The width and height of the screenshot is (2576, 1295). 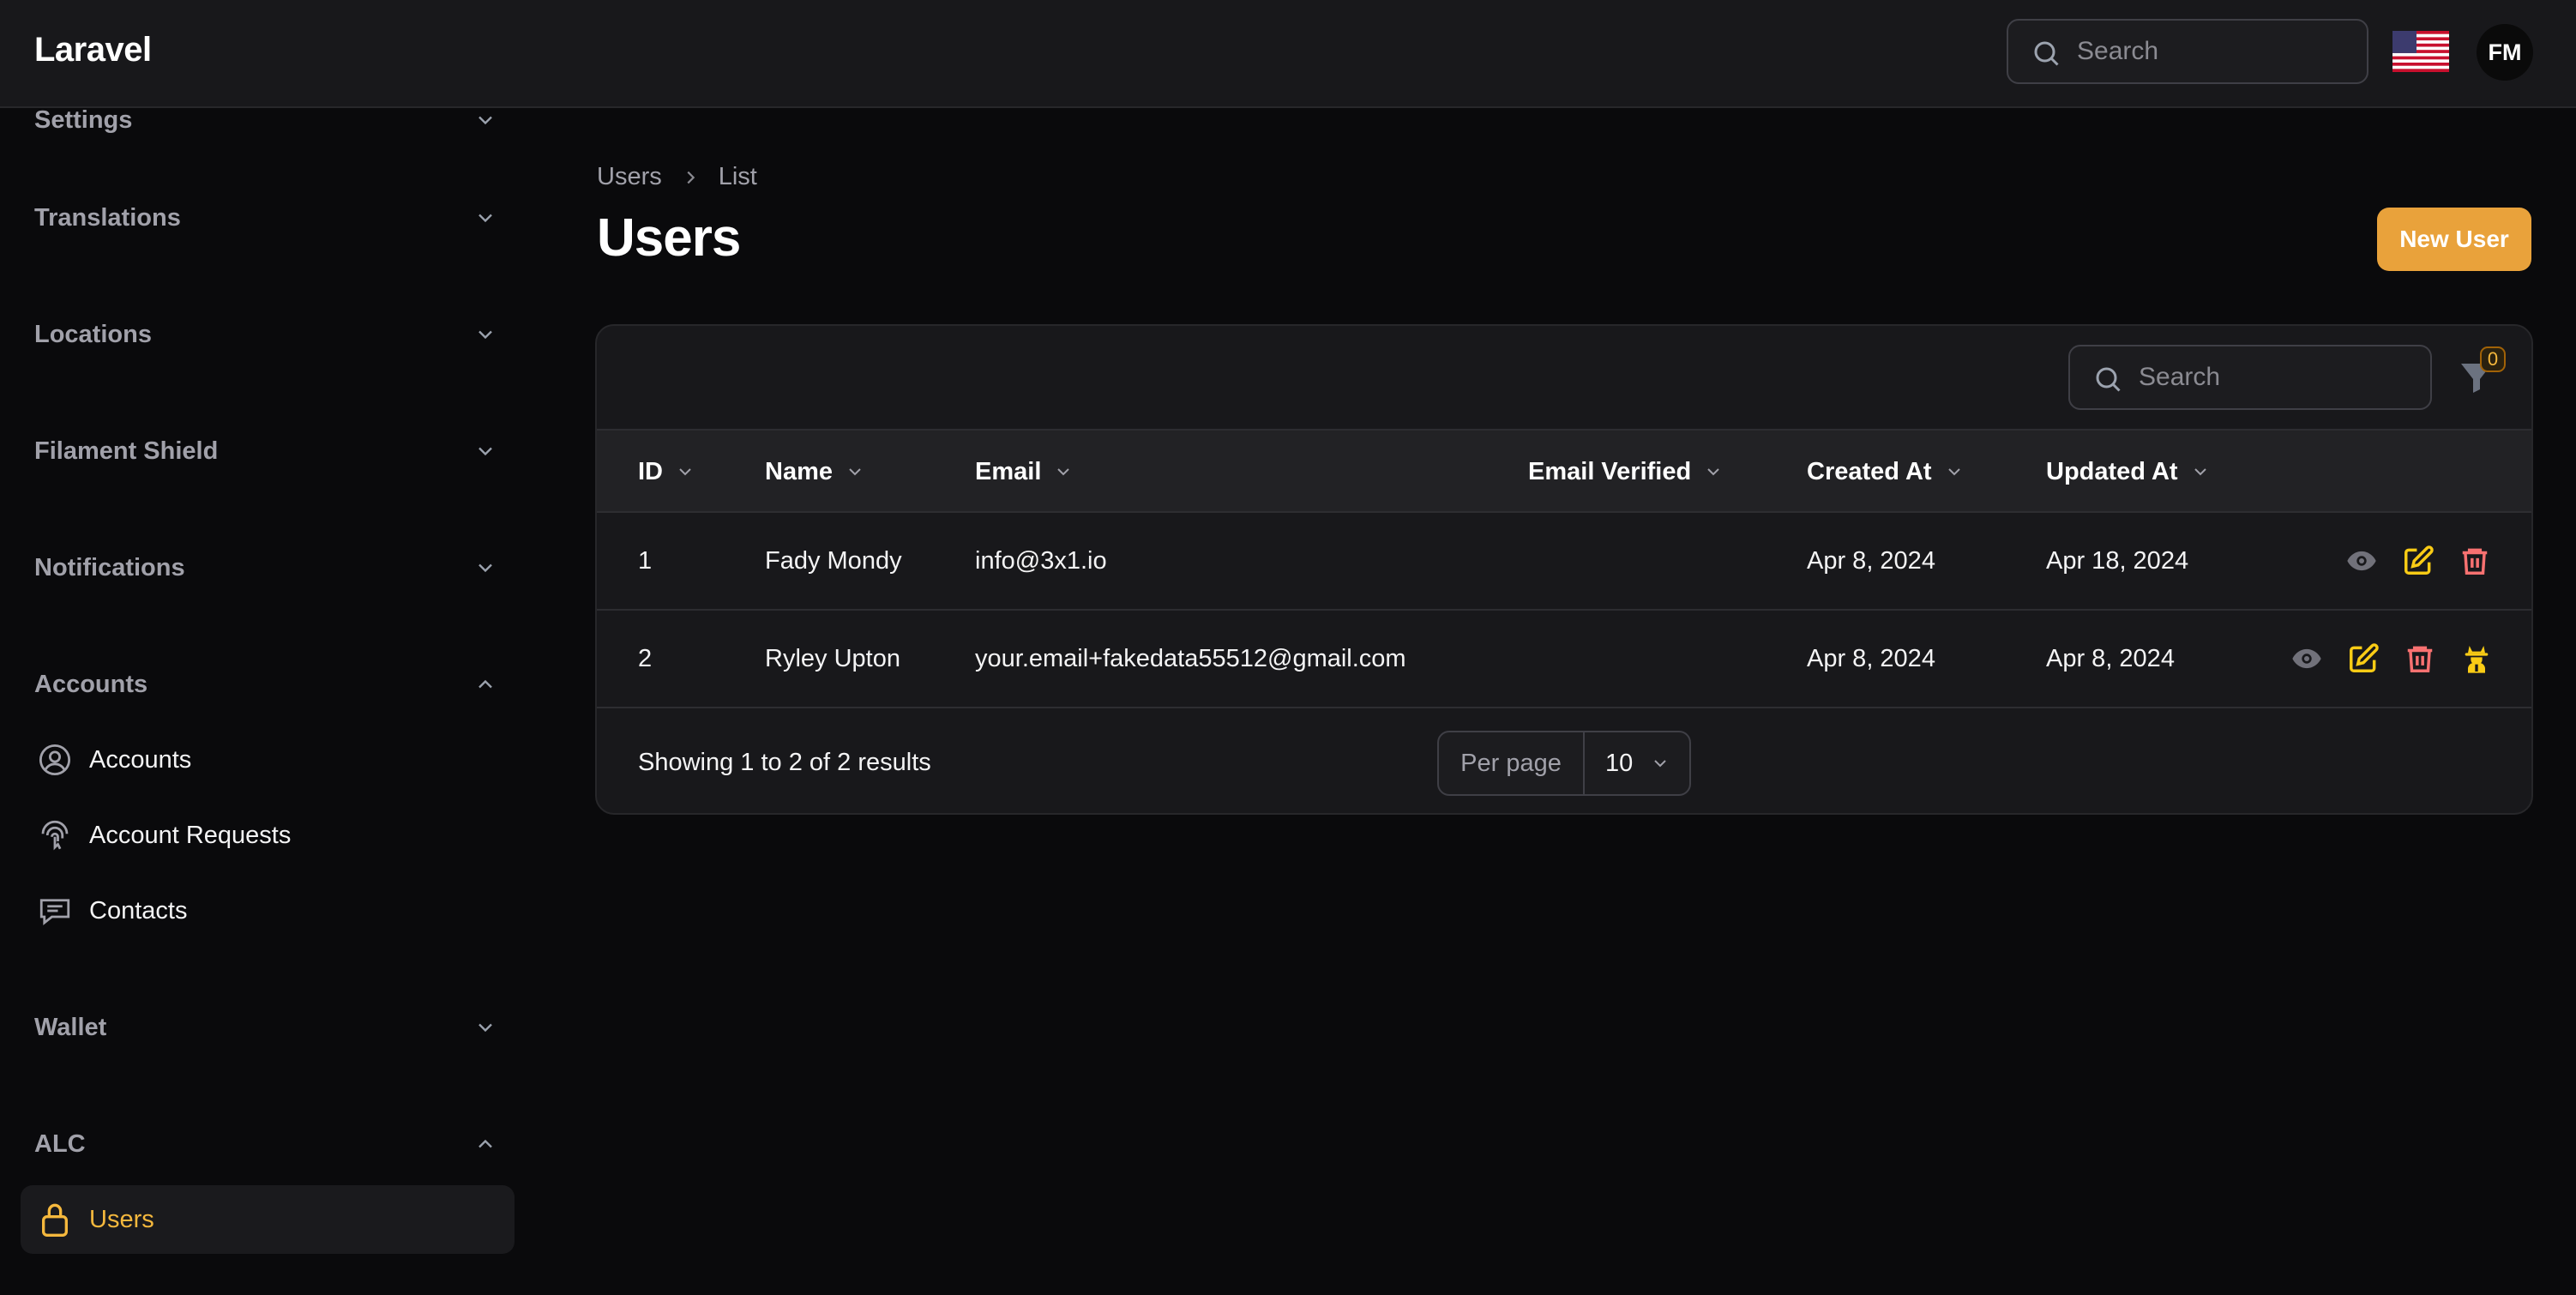 I want to click on cell-updated-at: Apr 8, 2024, so click(x=2110, y=658).